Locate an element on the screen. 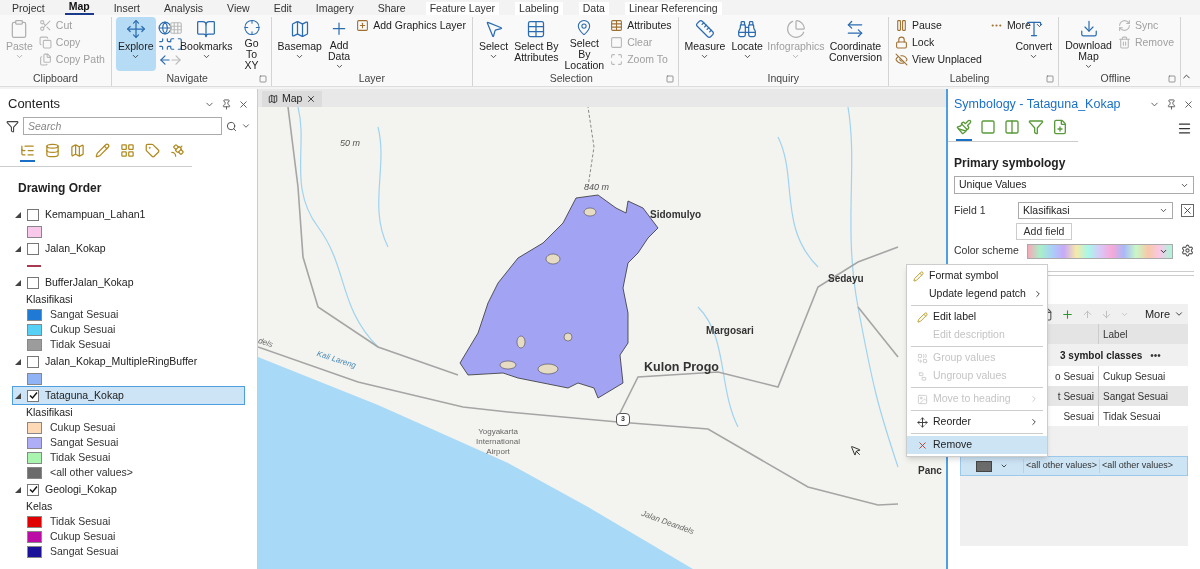 The height and width of the screenshot is (569, 1200). field-label: Field 1 is located at coordinates (970, 210).